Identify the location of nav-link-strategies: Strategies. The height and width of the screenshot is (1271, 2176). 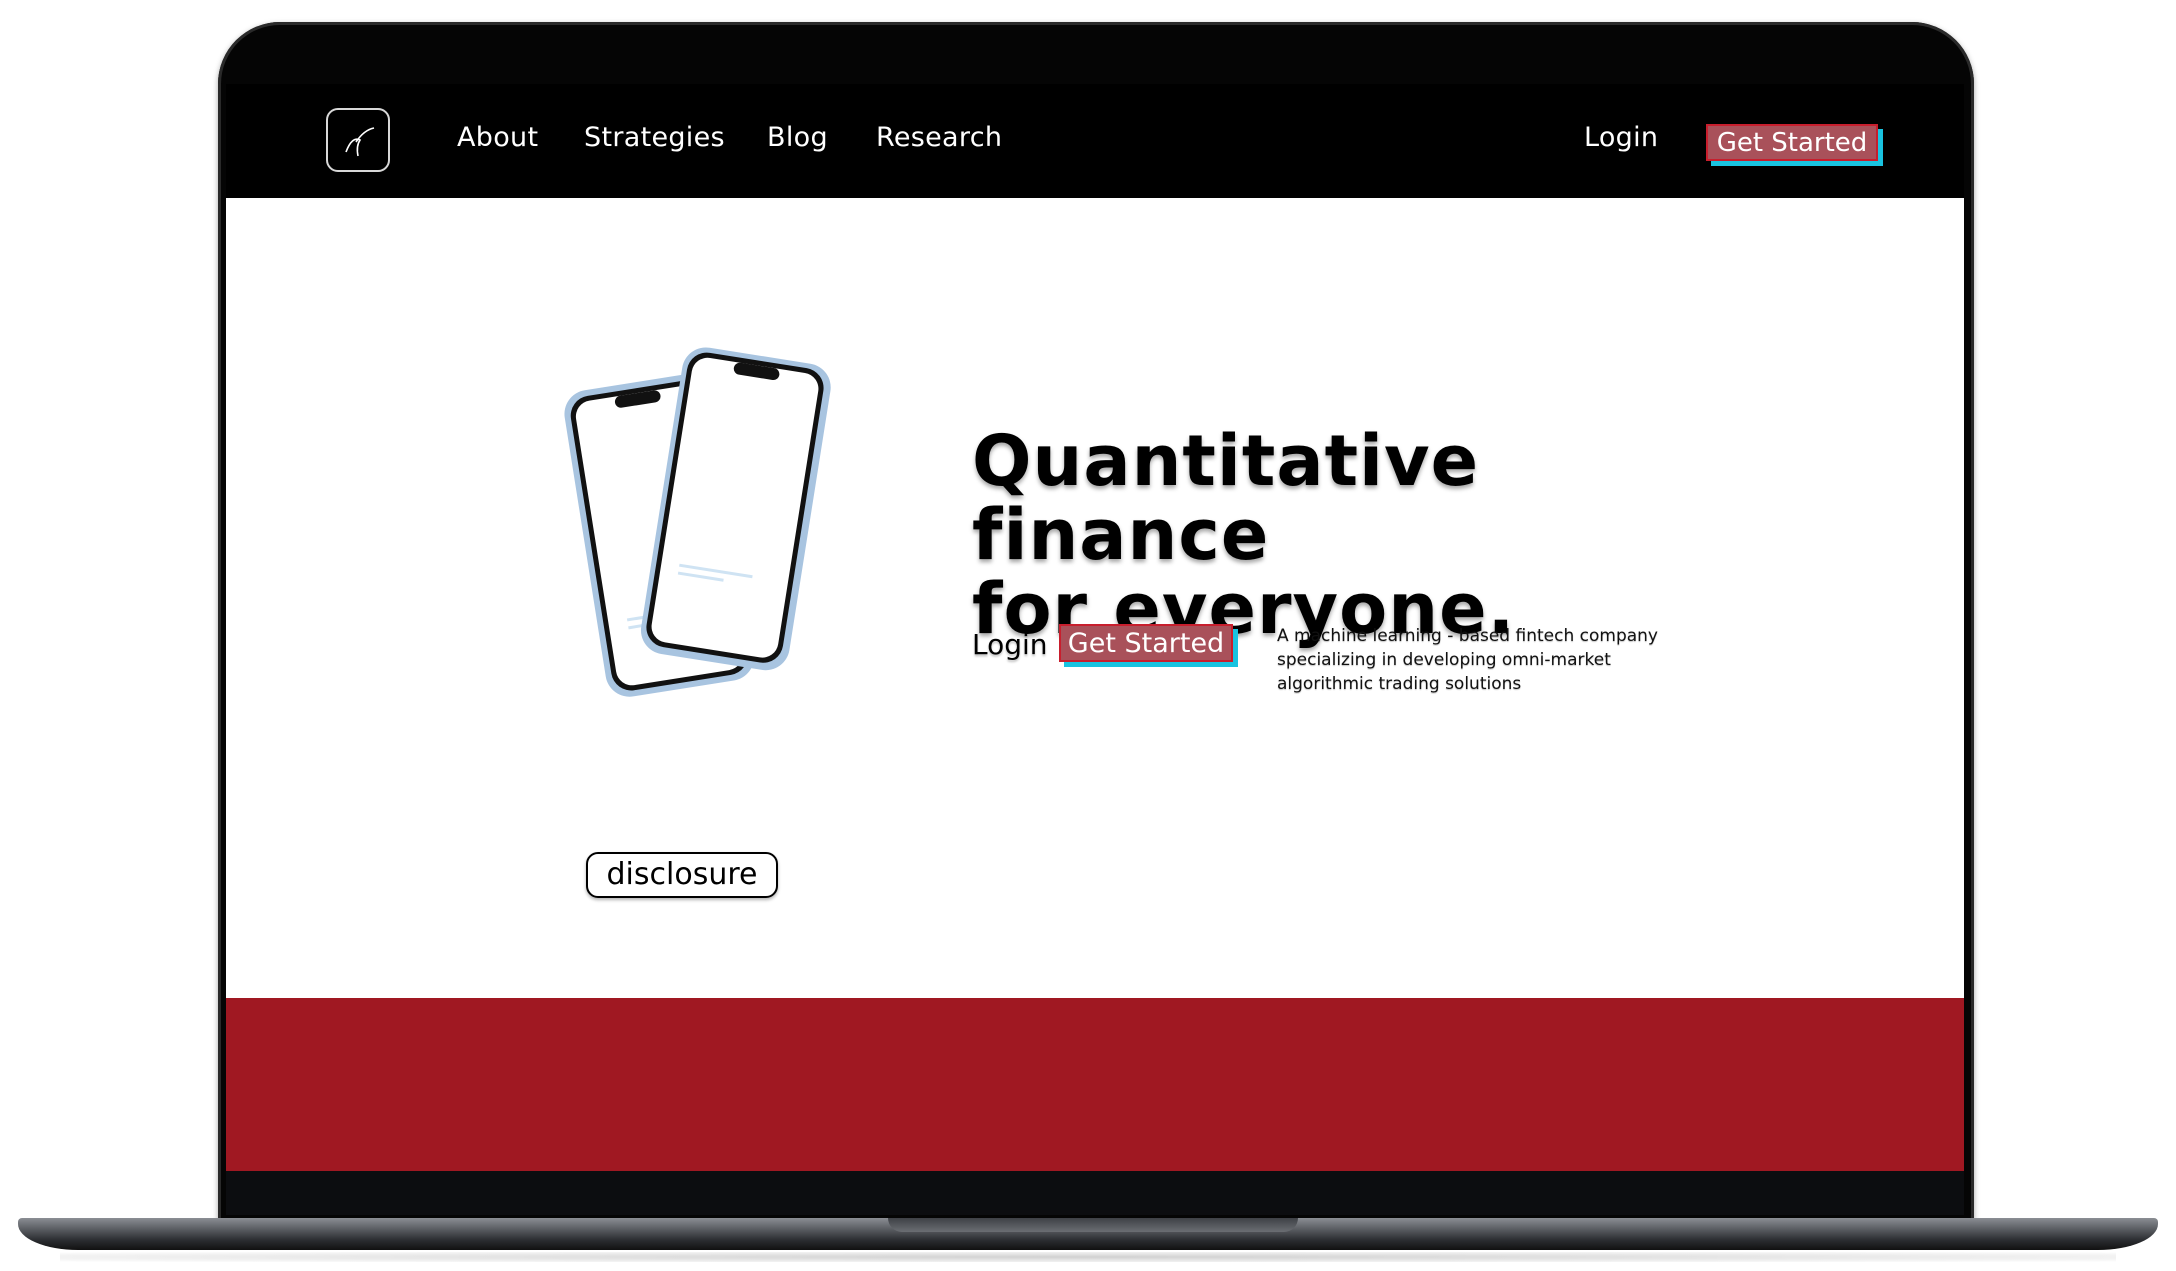
(654, 137).